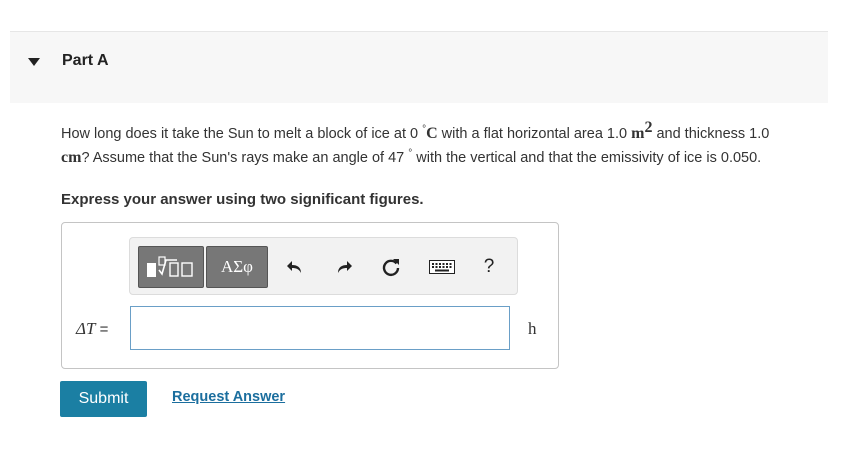  What do you see at coordinates (442, 267) in the screenshot?
I see `keyboard-icon` at bounding box center [442, 267].